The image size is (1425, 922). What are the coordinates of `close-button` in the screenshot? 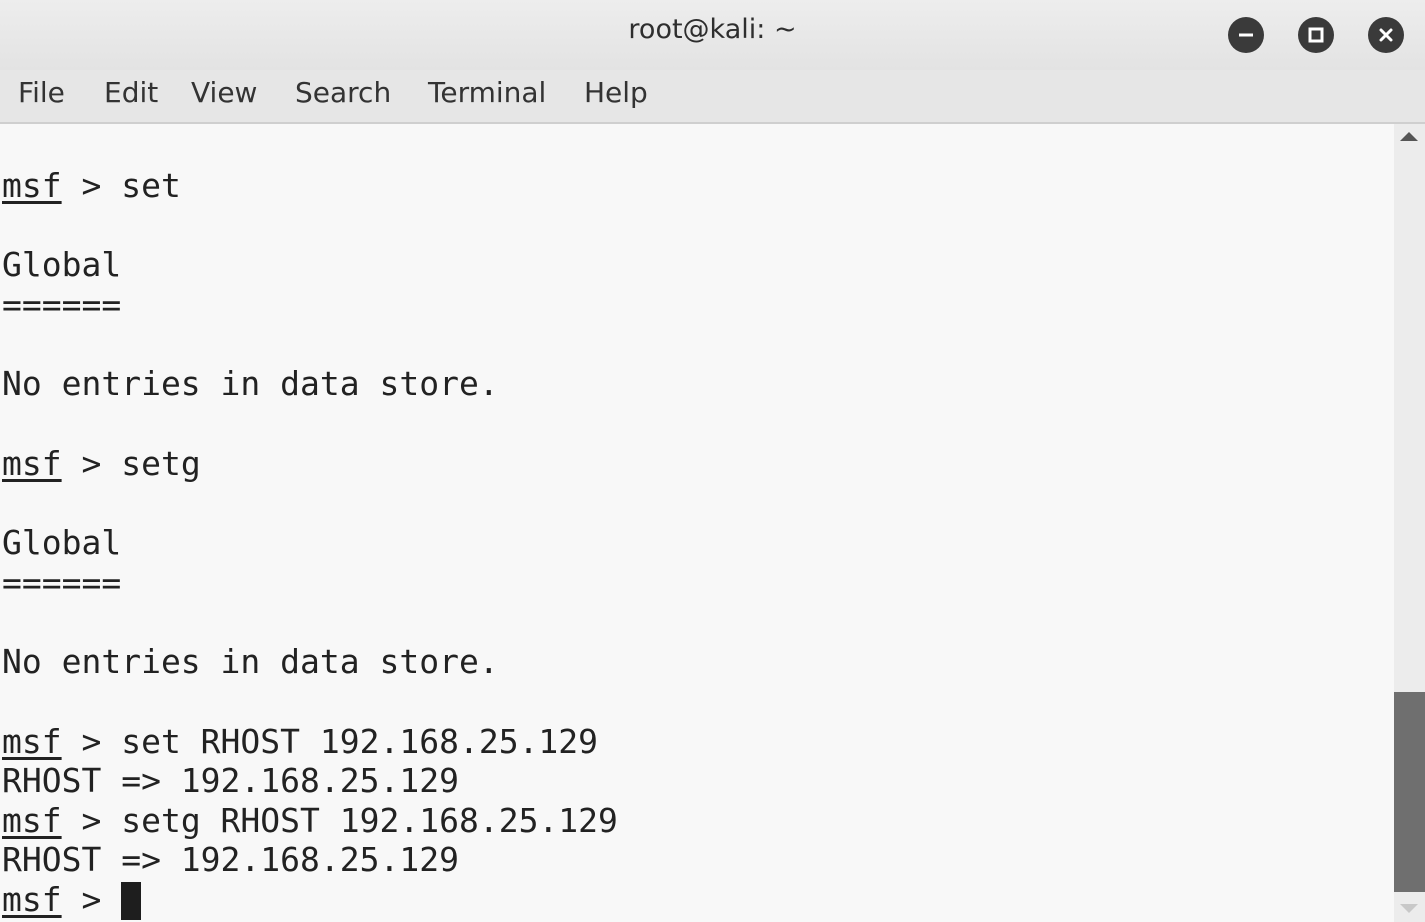 It's located at (1386, 35).